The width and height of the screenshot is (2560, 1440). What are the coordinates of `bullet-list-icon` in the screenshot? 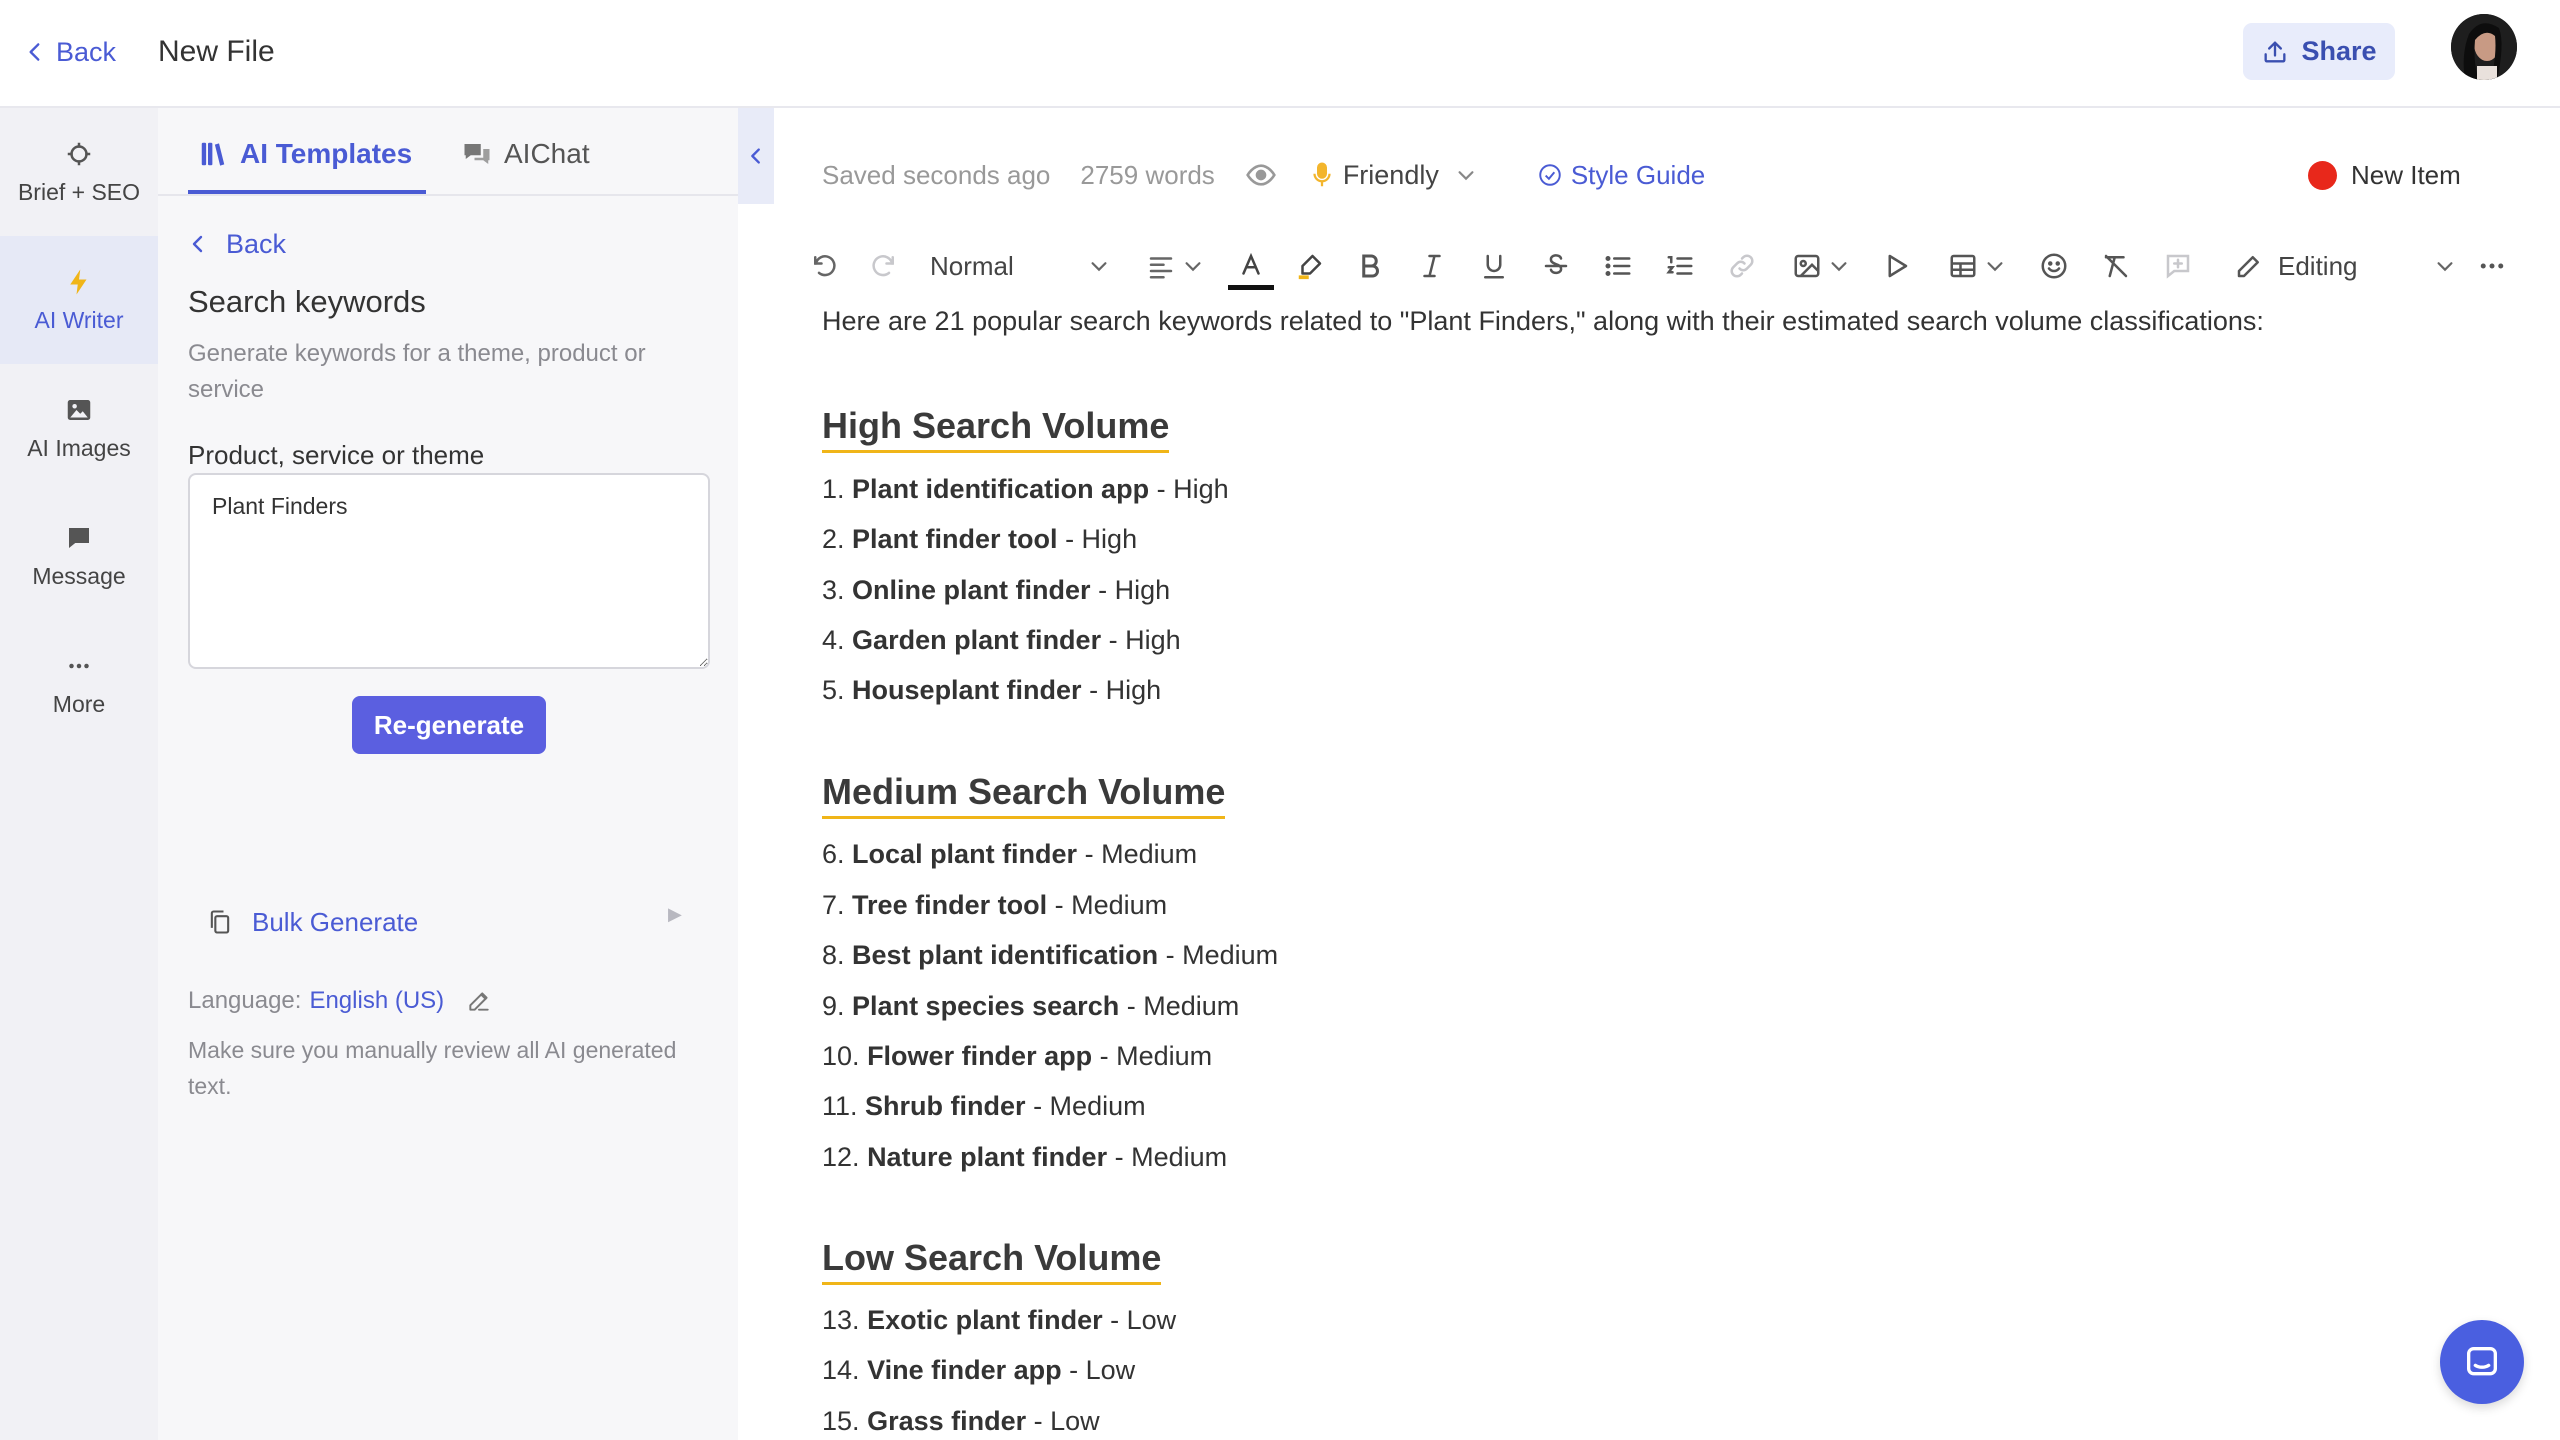 It's located at (1618, 266).